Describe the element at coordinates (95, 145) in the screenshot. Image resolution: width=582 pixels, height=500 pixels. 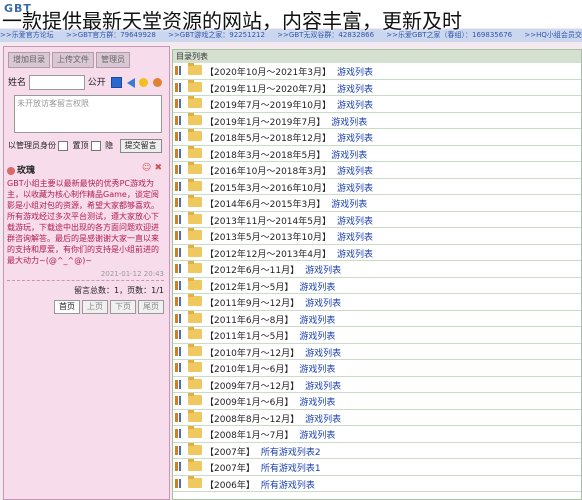
I see `top-checkbox` at that location.